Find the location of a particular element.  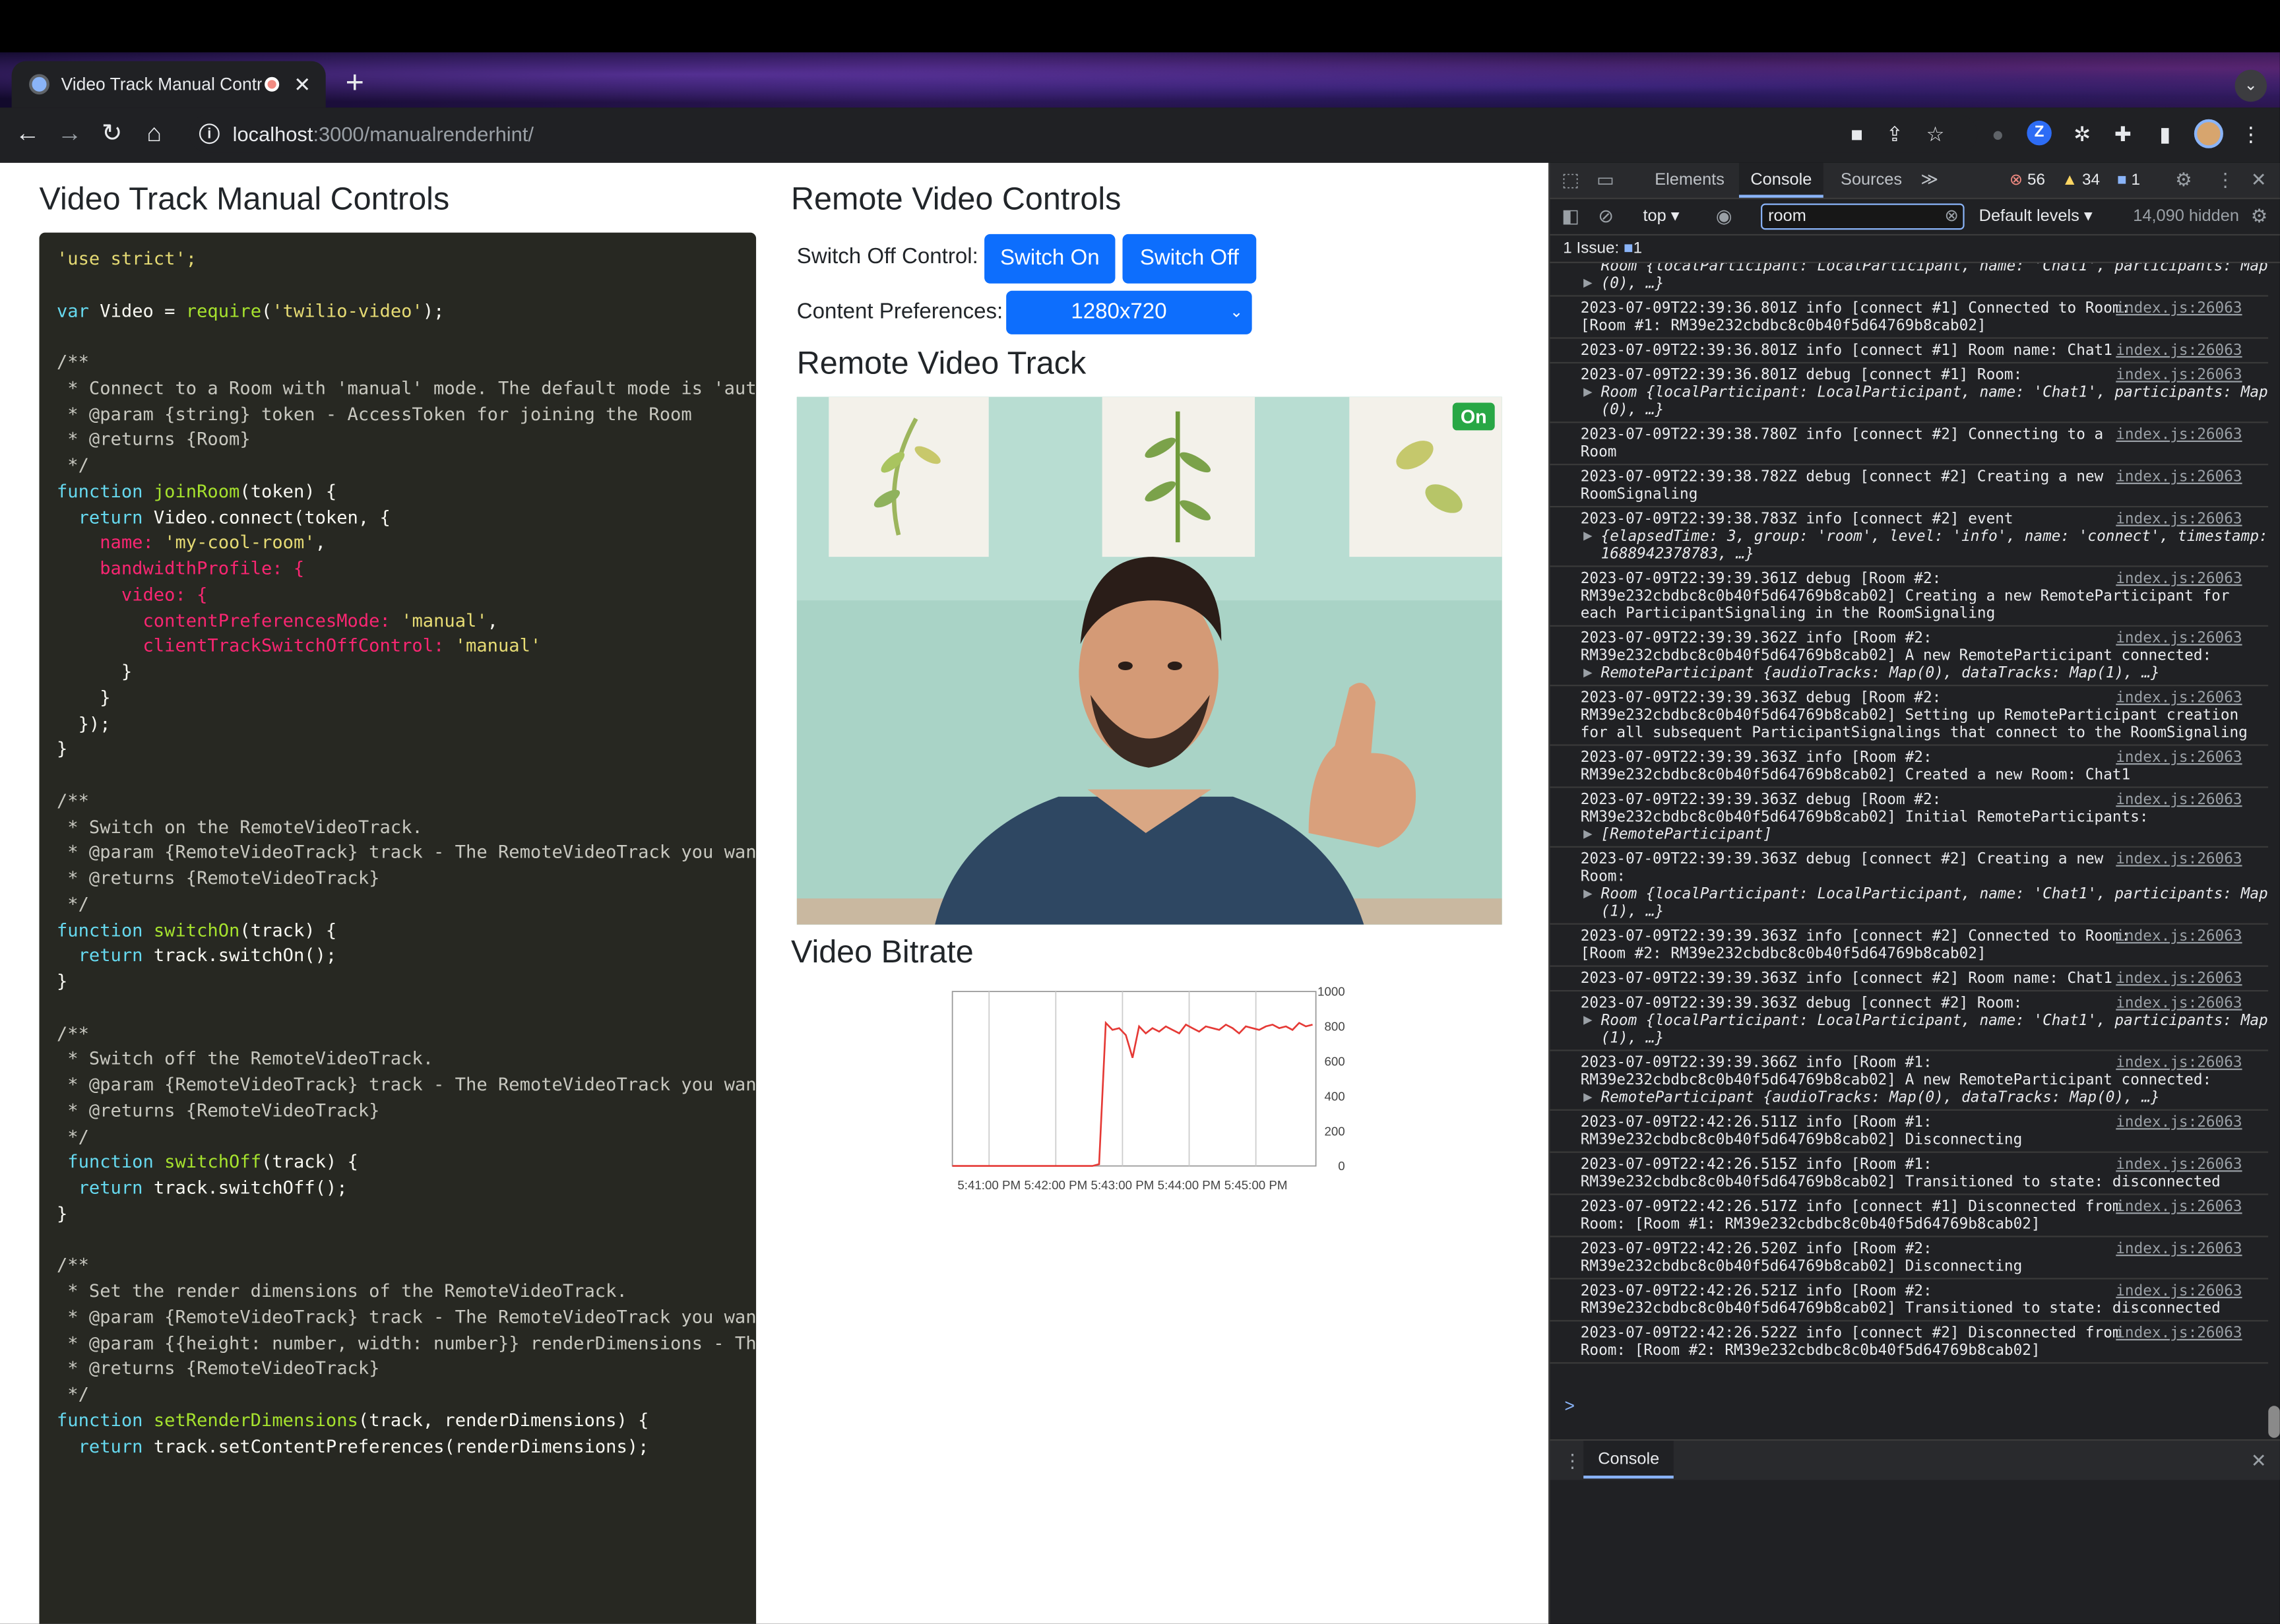

code-line: }); is located at coordinates (84, 723).